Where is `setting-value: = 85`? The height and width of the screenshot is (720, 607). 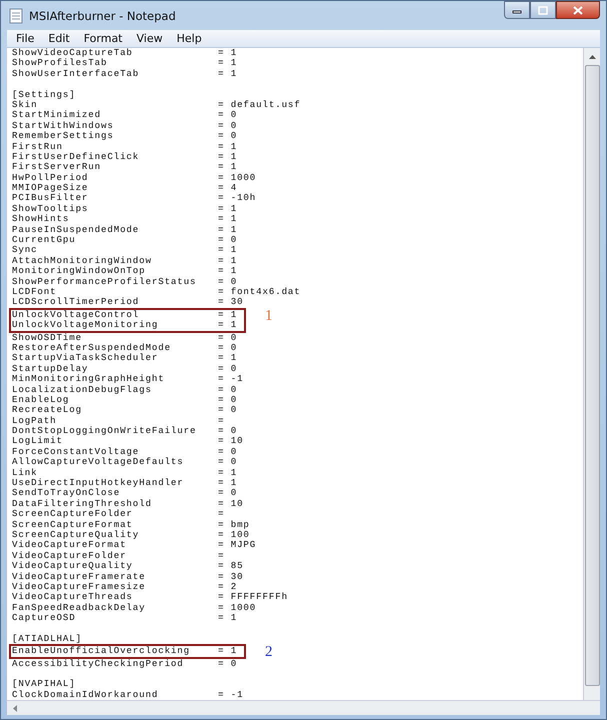 setting-value: = 85 is located at coordinates (231, 566).